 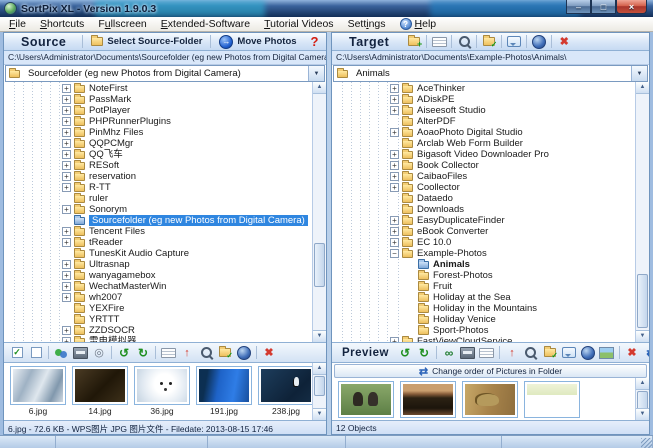 What do you see at coordinates (483, 165) in the screenshot?
I see `tree-item: + Book Collector` at bounding box center [483, 165].